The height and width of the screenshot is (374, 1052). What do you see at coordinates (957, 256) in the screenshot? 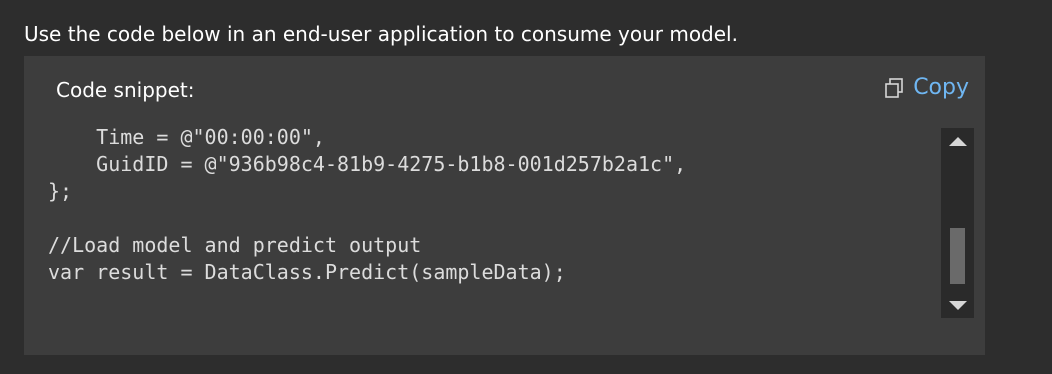
I see `scroll-thumb` at bounding box center [957, 256].